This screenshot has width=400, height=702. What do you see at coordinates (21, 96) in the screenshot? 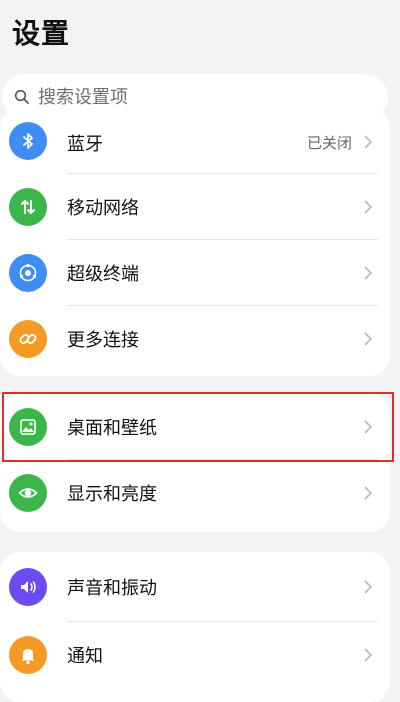
I see `search-icon` at bounding box center [21, 96].